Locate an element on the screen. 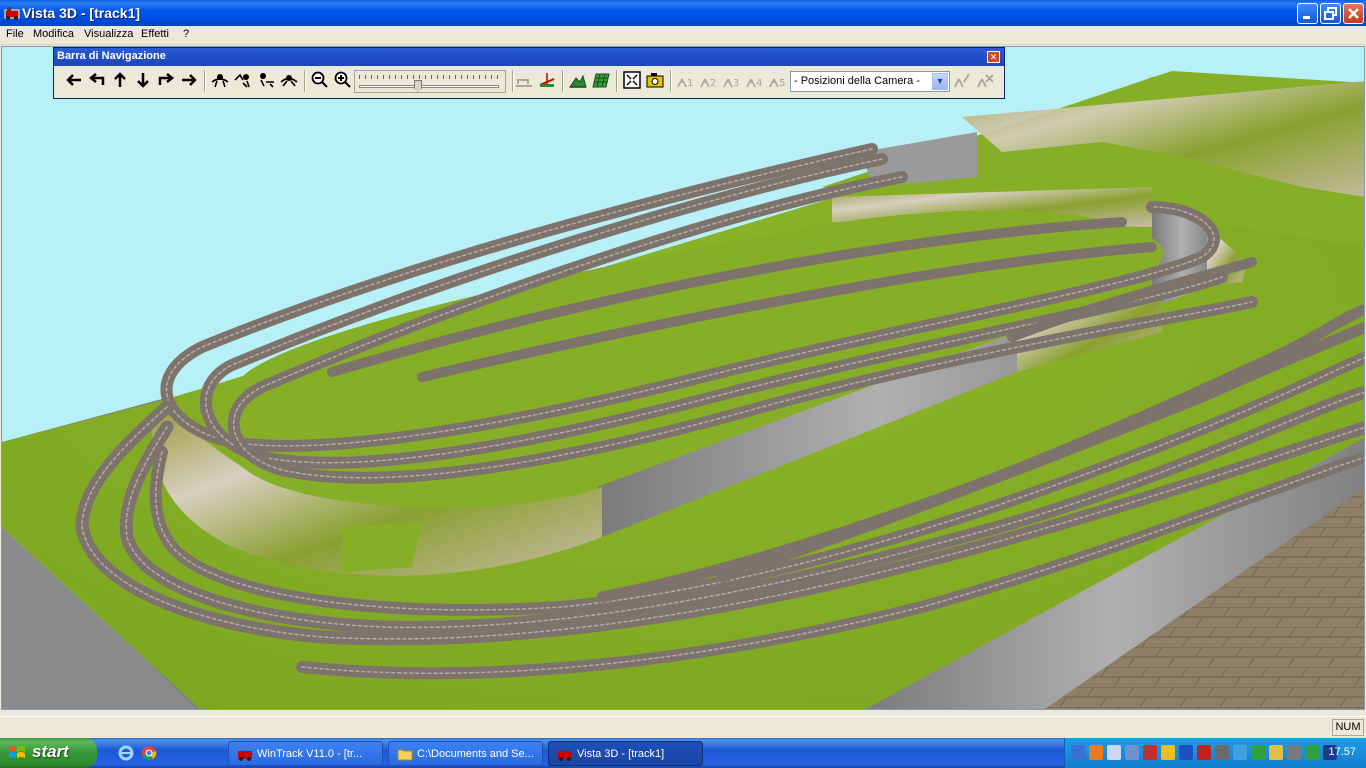 Image resolution: width=1366 pixels, height=768 pixels. tilt-up-icon is located at coordinates (243, 80).